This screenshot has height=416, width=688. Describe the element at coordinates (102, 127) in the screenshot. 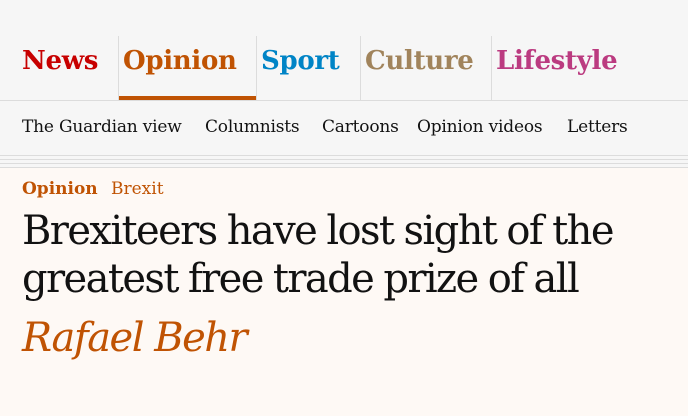

I see `subnav-item-guardian-view: The Guardian view` at that location.